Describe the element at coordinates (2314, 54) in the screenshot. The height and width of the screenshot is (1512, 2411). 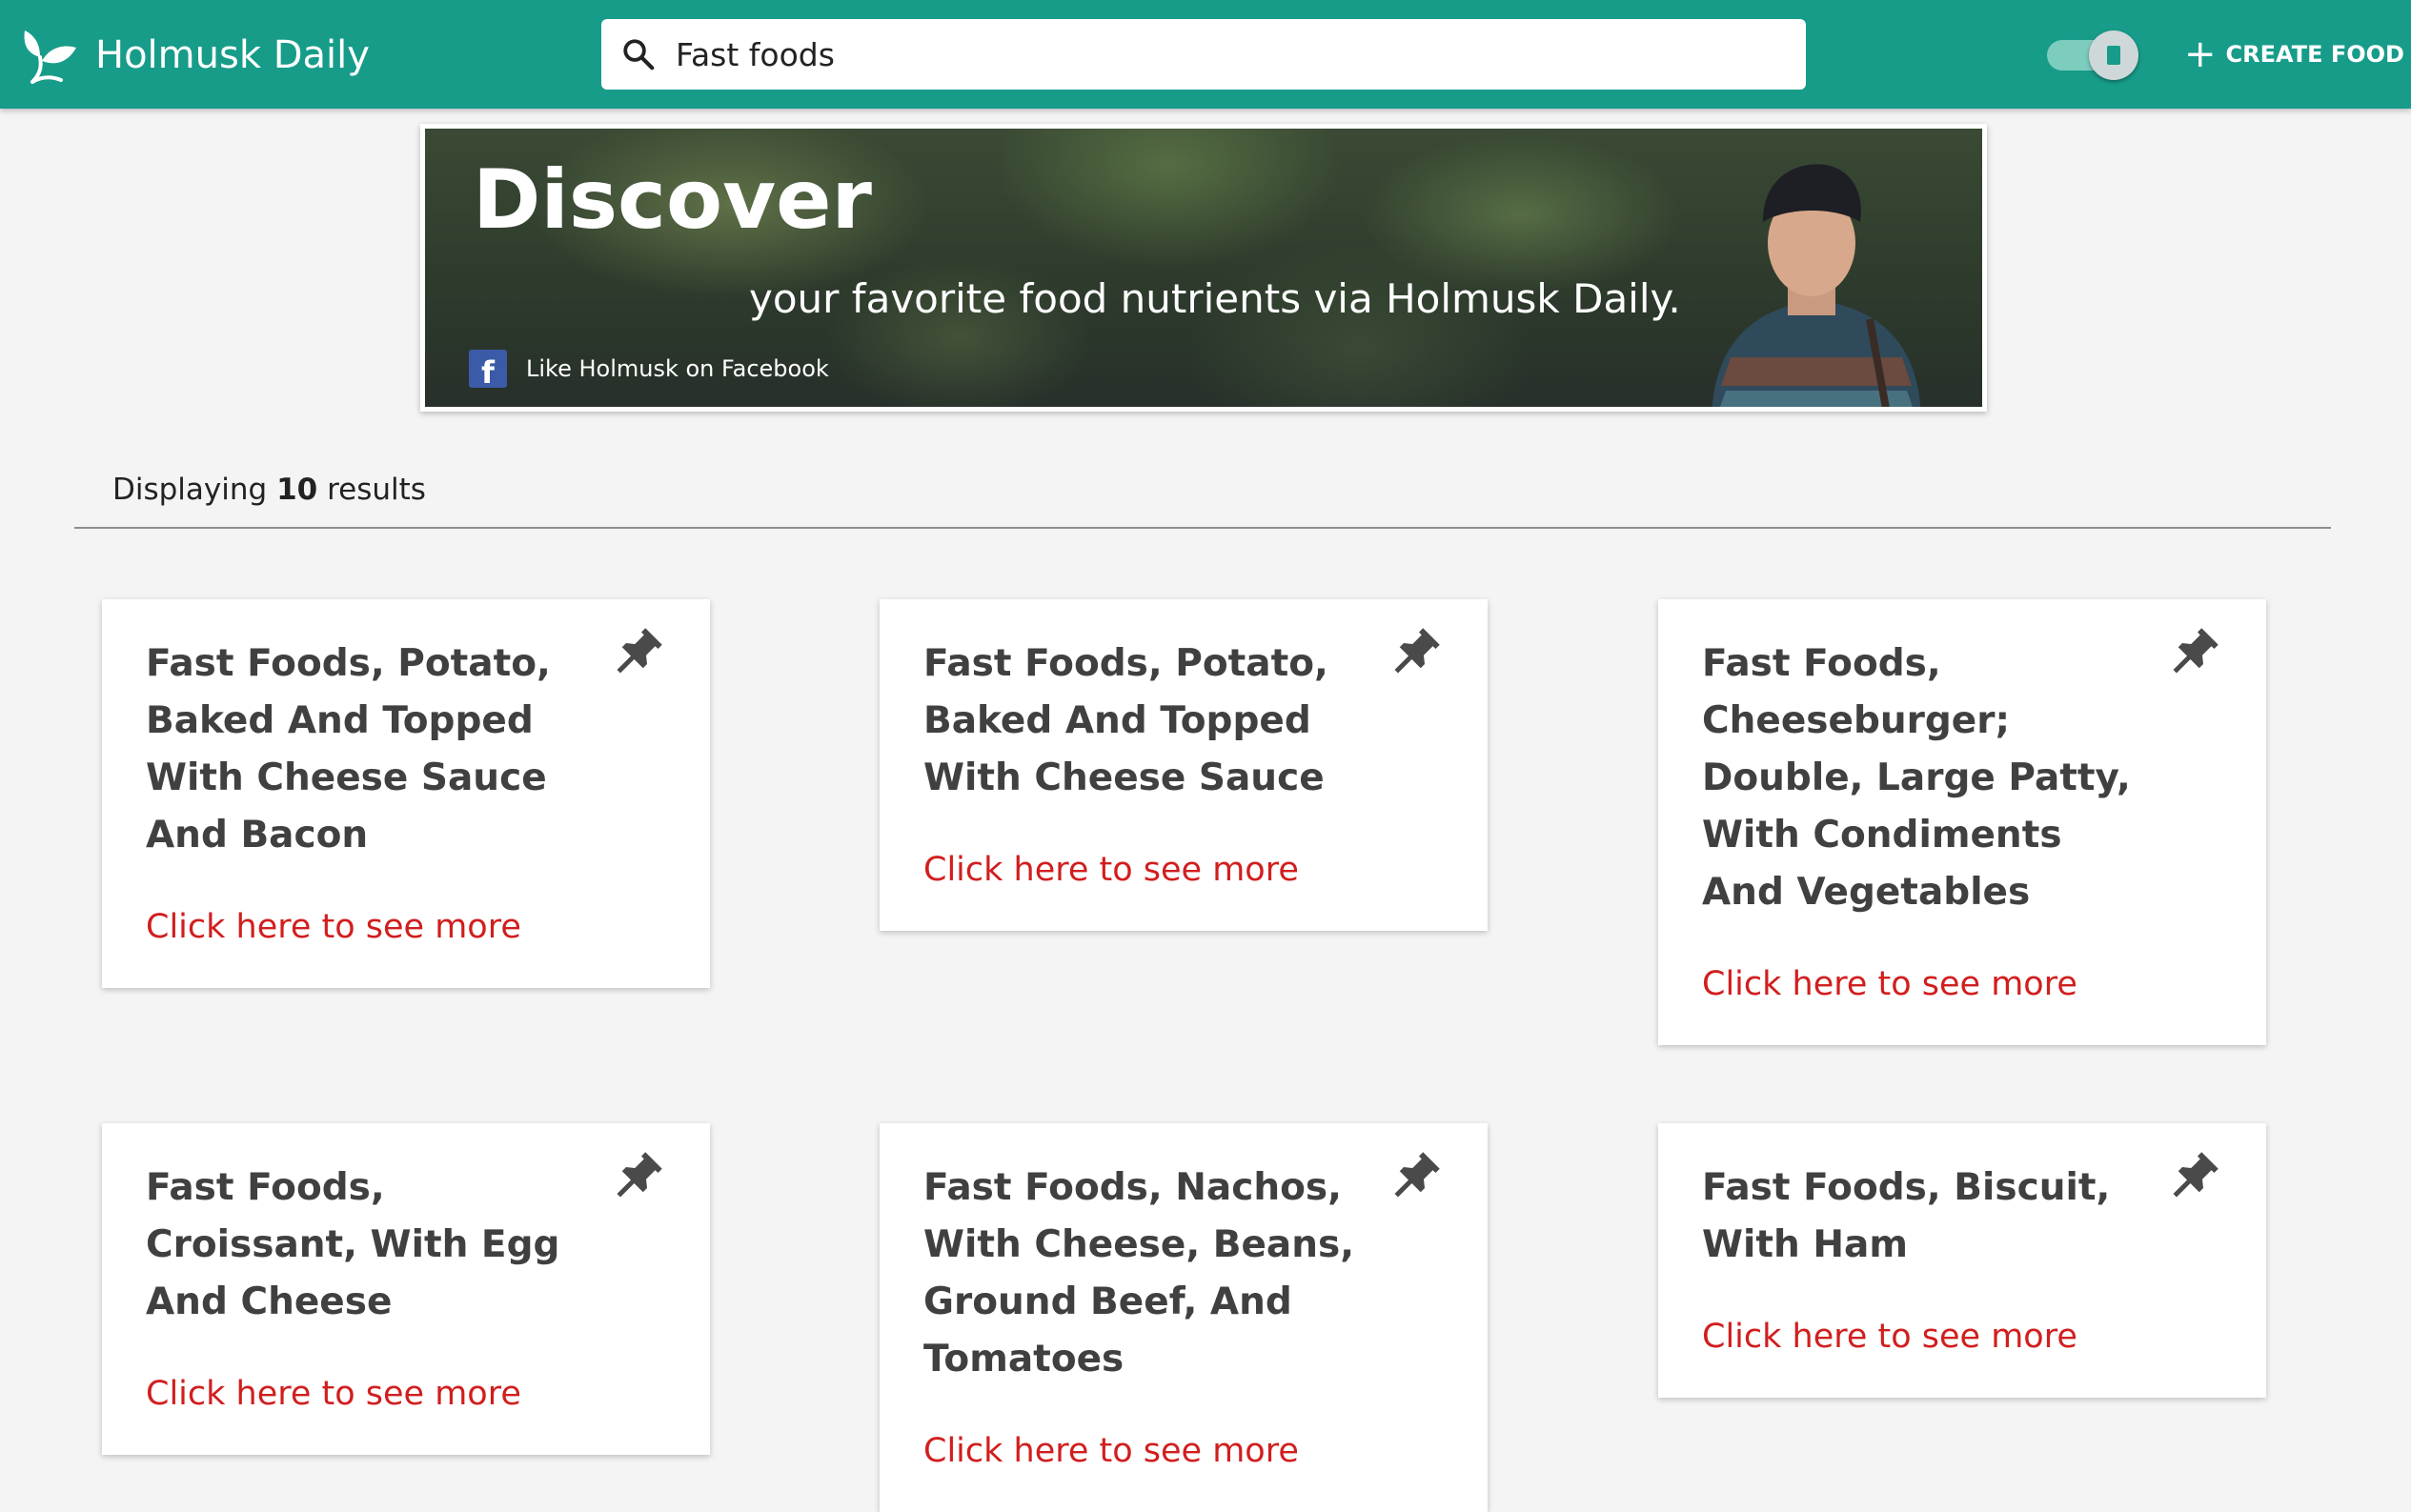
I see `create-food-label: CREATE FOOD` at that location.